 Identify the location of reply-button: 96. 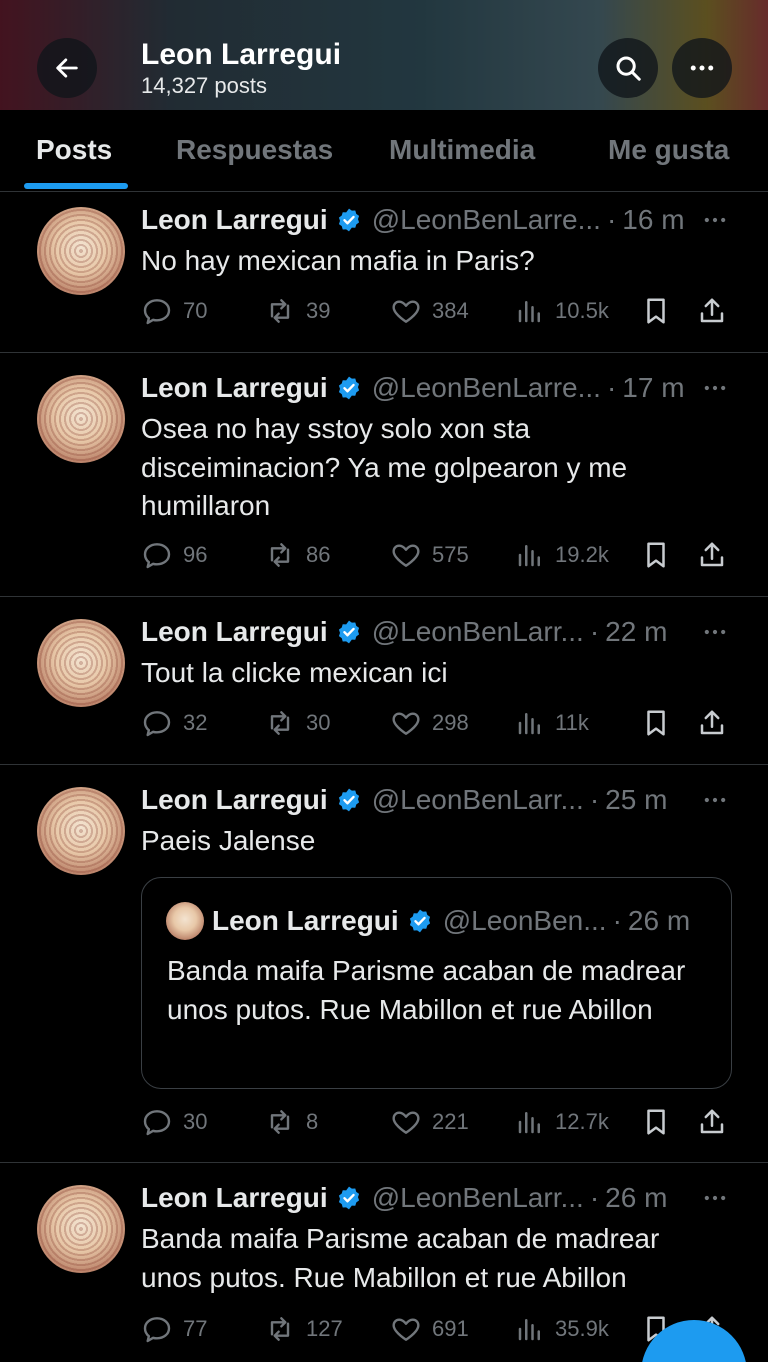
(174, 555).